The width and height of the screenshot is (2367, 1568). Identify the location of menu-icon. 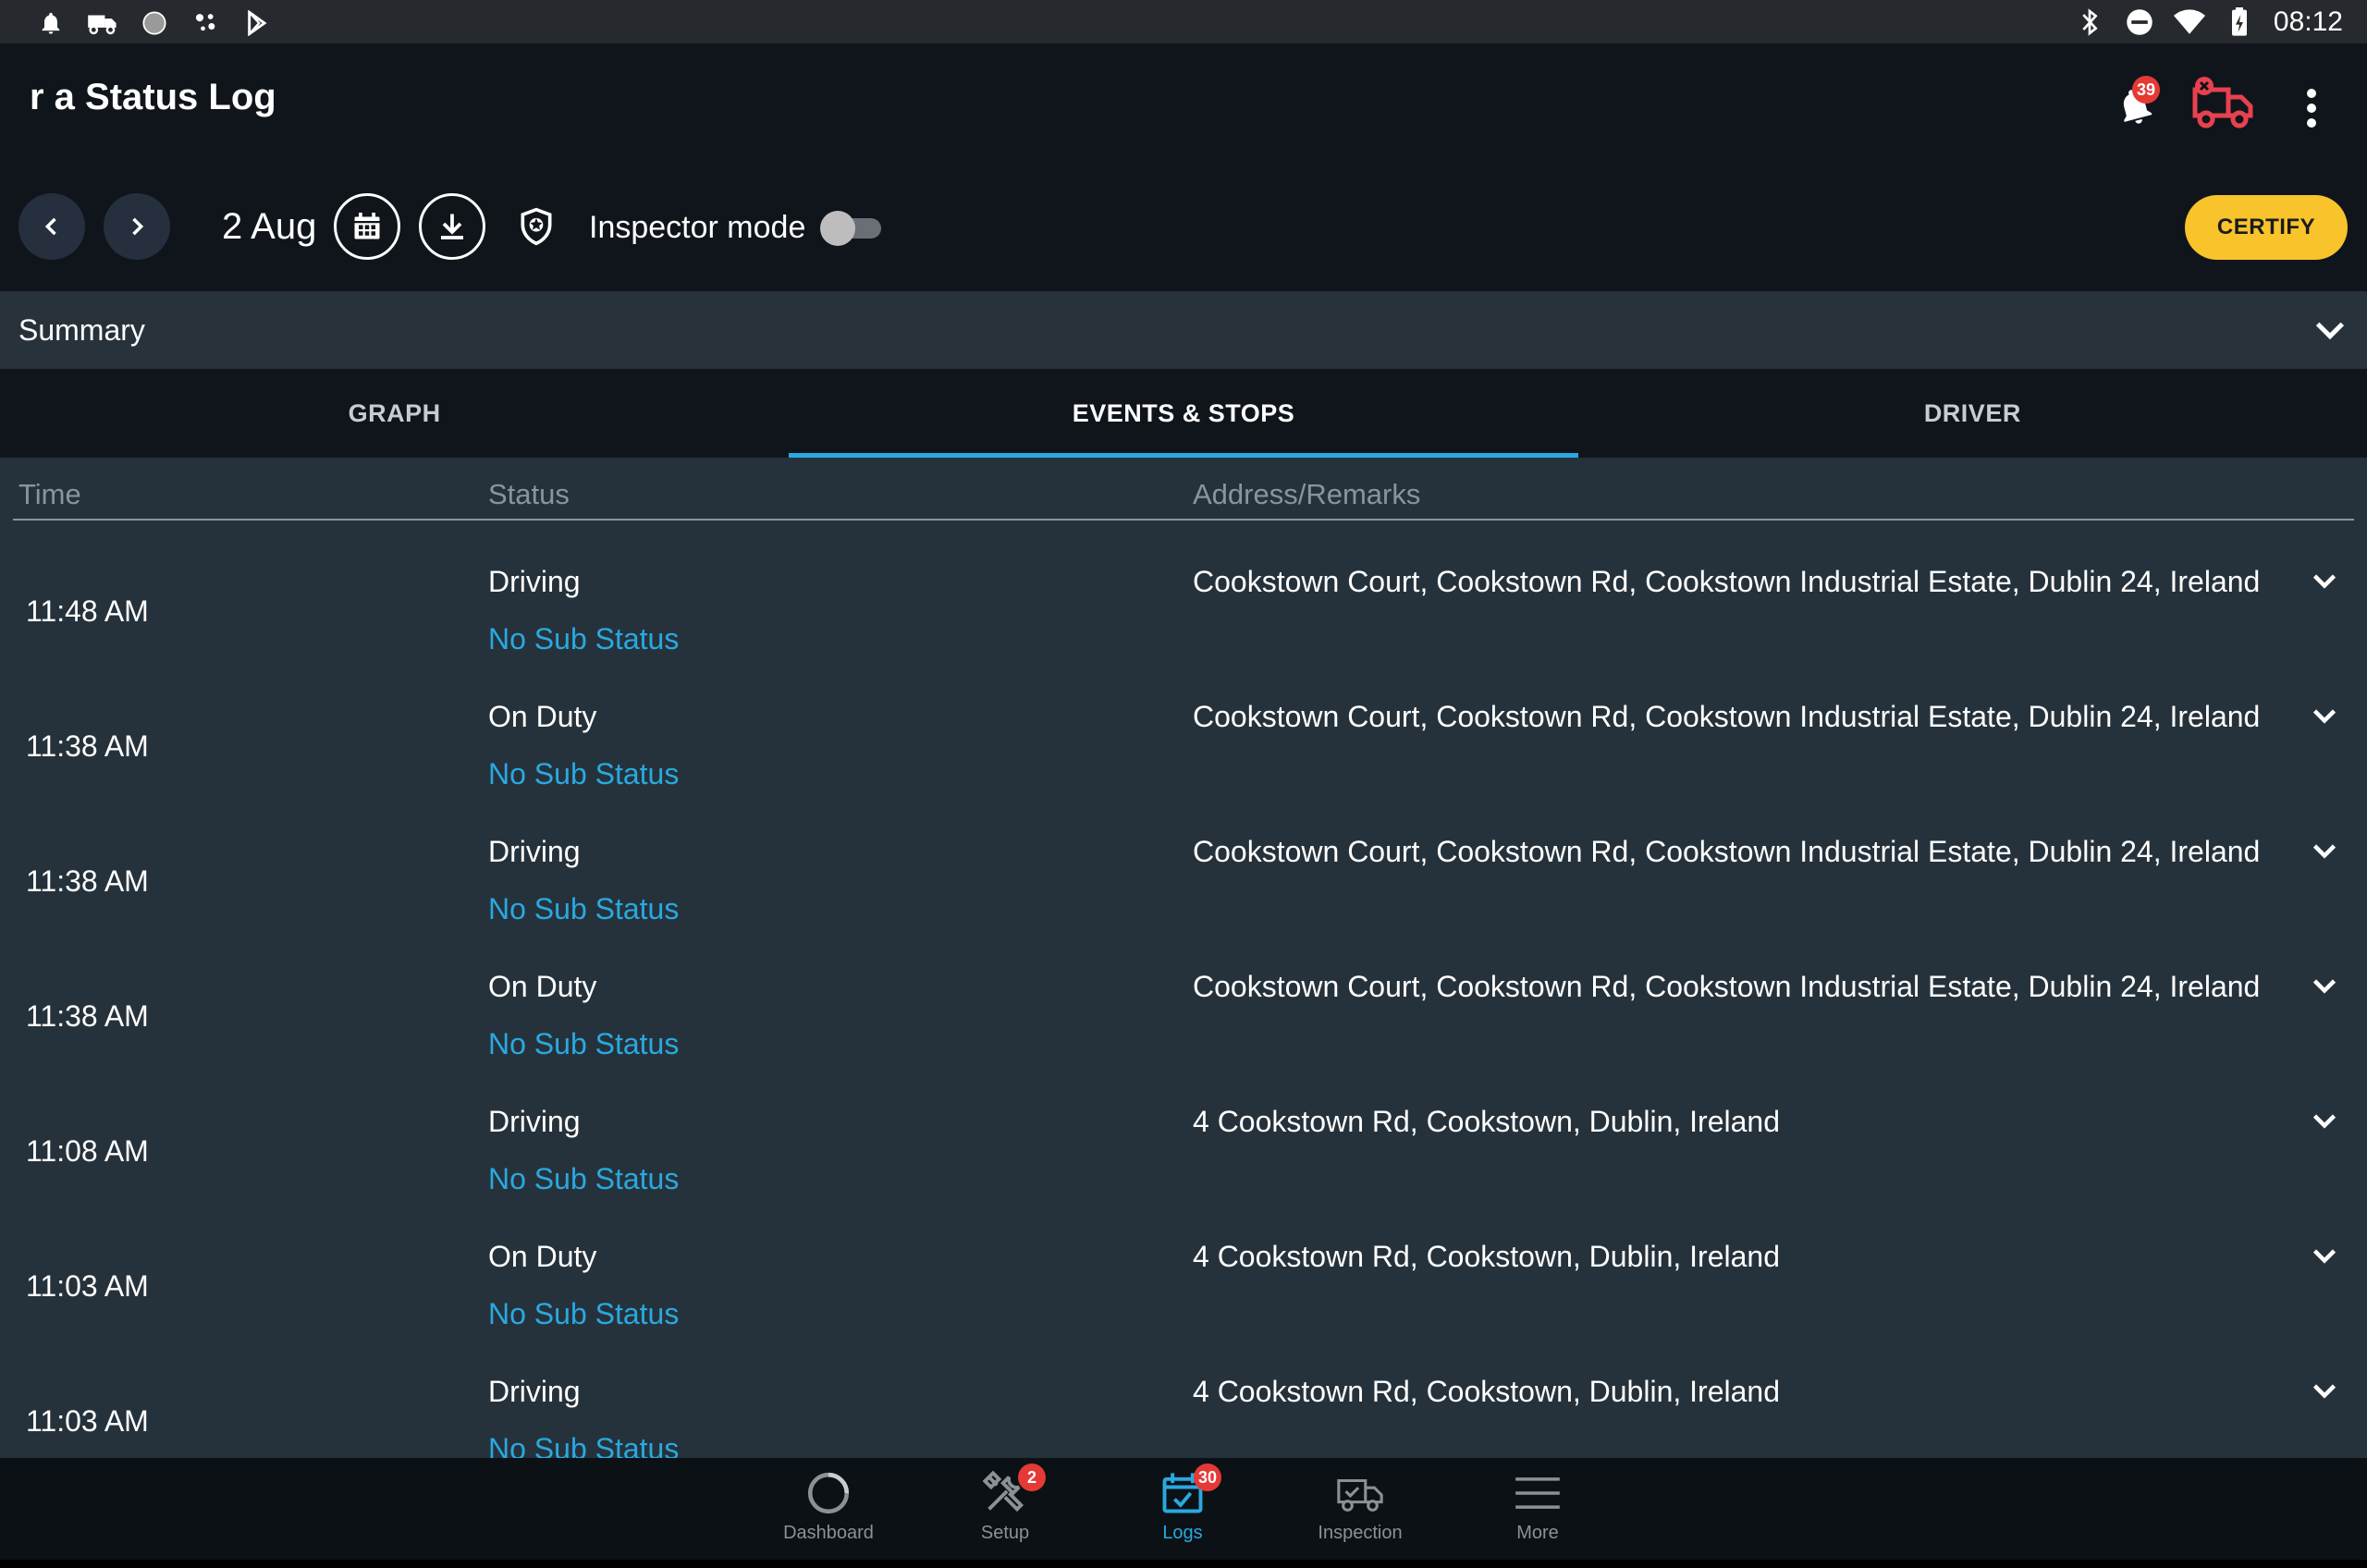
(1537, 1493).